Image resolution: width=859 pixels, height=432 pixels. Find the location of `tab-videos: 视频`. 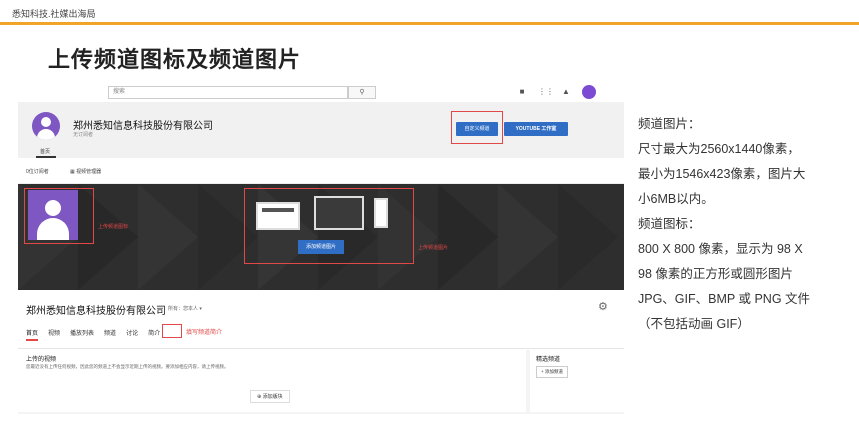

tab-videos: 视频 is located at coordinates (54, 334).